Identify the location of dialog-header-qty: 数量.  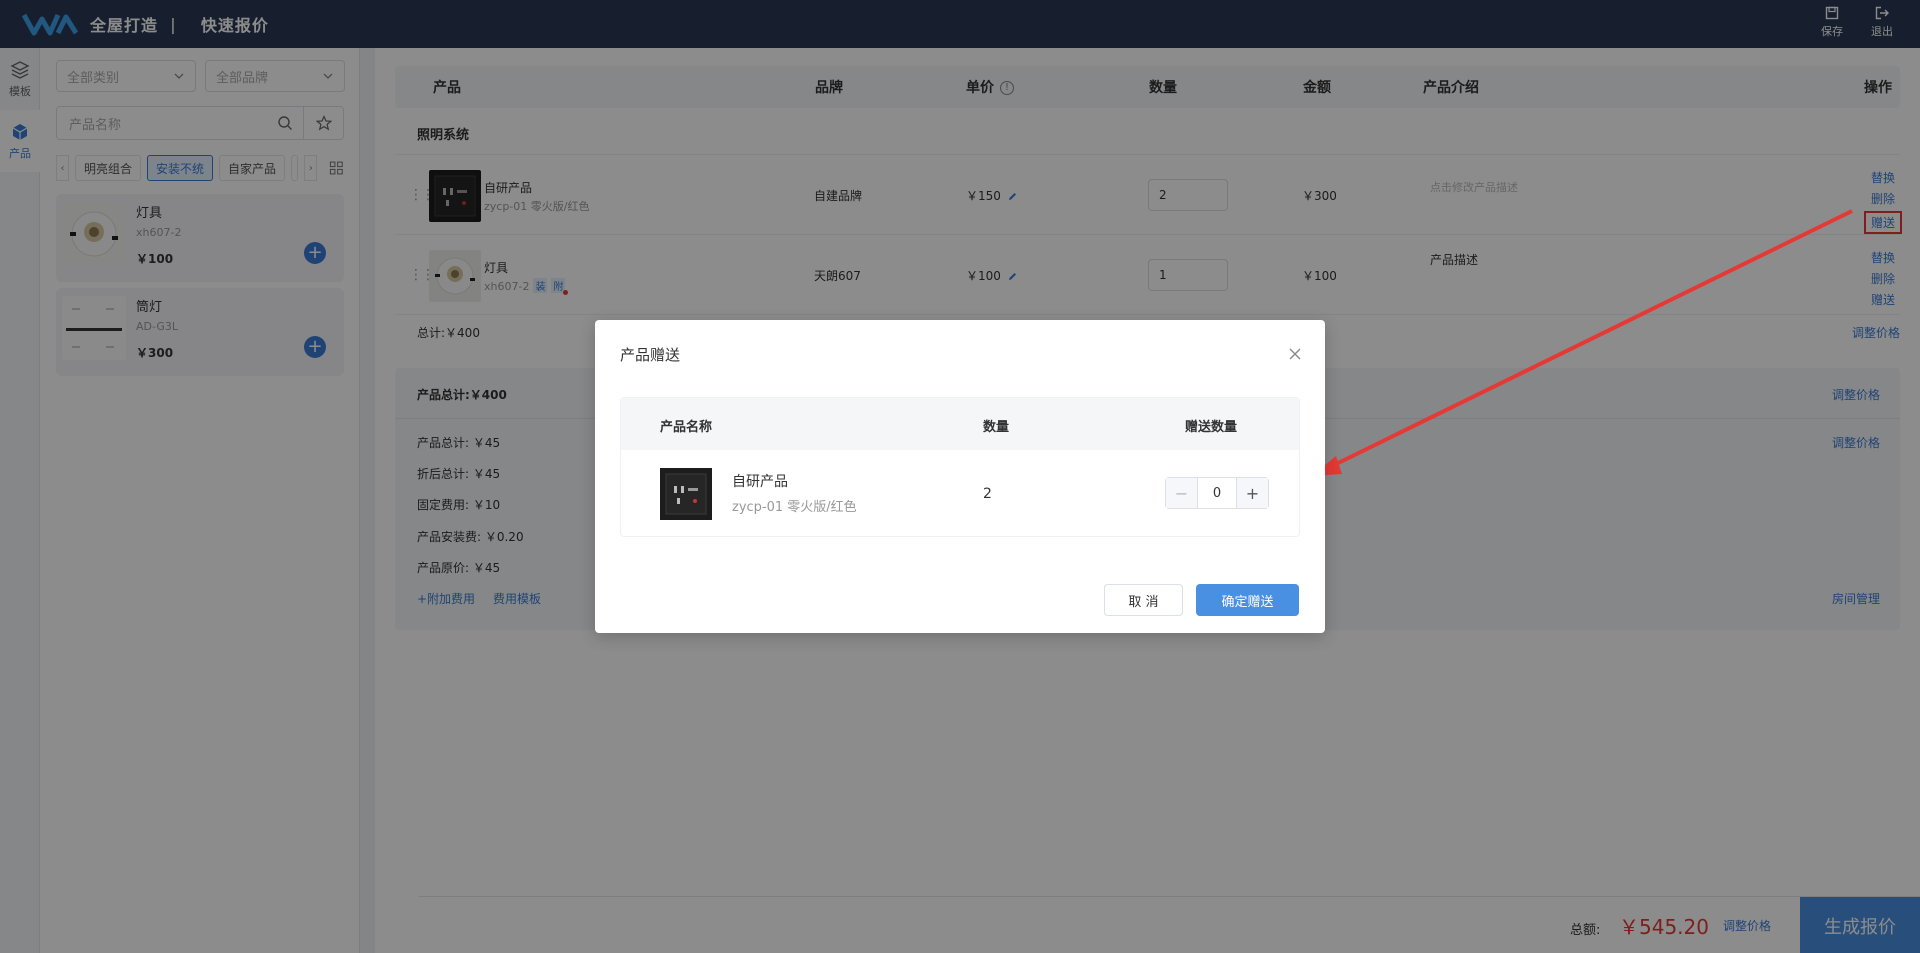
(996, 427).